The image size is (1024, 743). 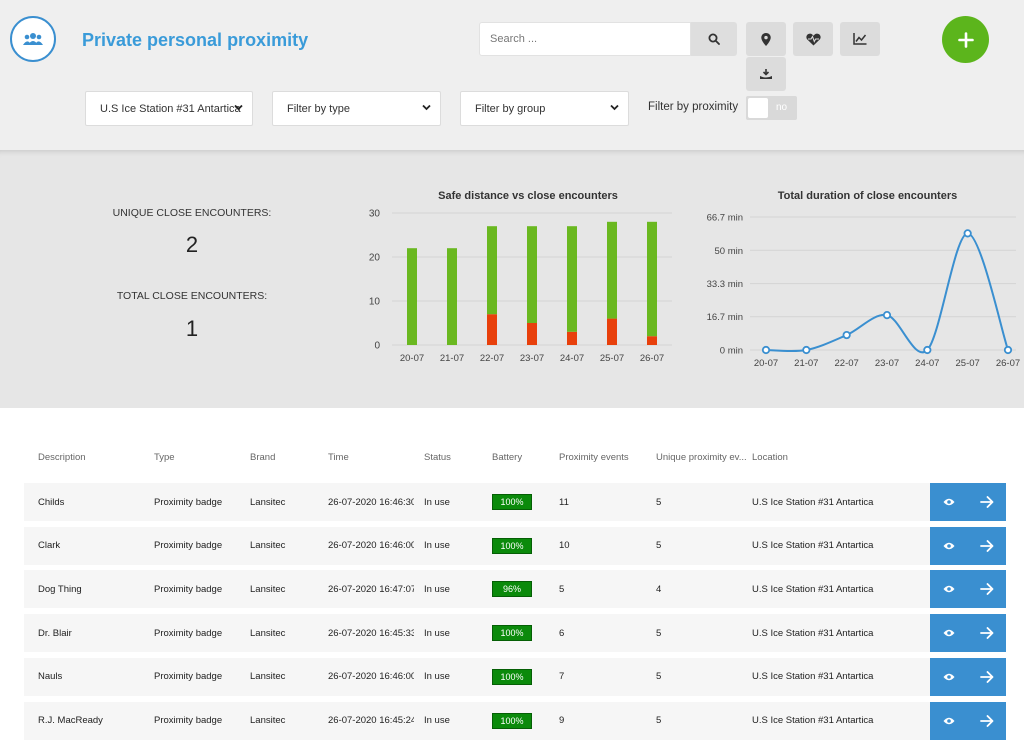 What do you see at coordinates (192, 213) in the screenshot?
I see `unique-encounters-label: UNIQUE CLOSE ENCOUNTERS:` at bounding box center [192, 213].